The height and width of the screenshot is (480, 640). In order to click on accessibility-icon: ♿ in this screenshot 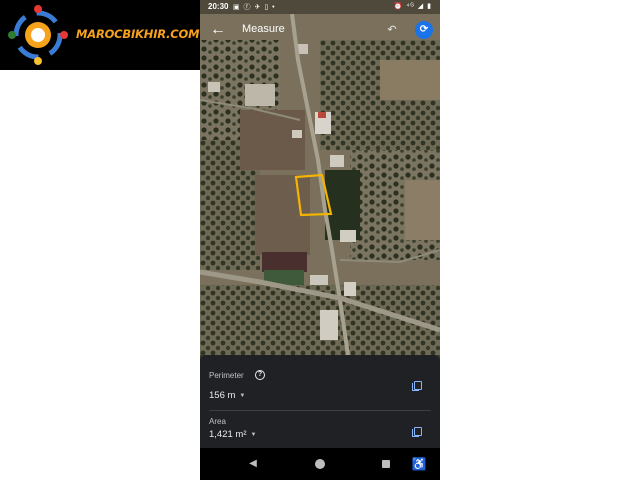, I will do `click(419, 464)`.